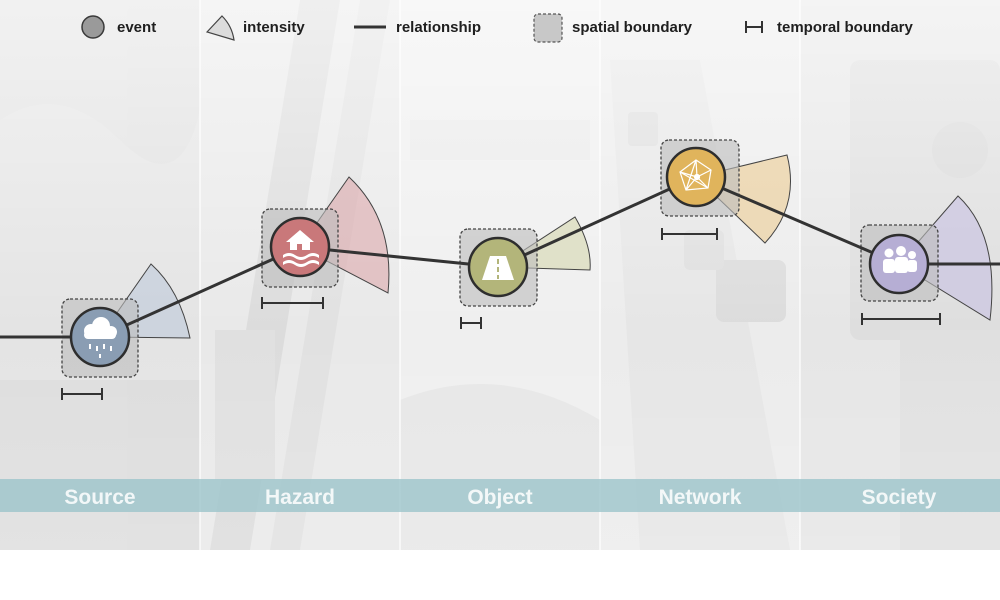 The height and width of the screenshot is (600, 1000). What do you see at coordinates (274, 27) in the screenshot?
I see `legend-intensity-label: intensity` at bounding box center [274, 27].